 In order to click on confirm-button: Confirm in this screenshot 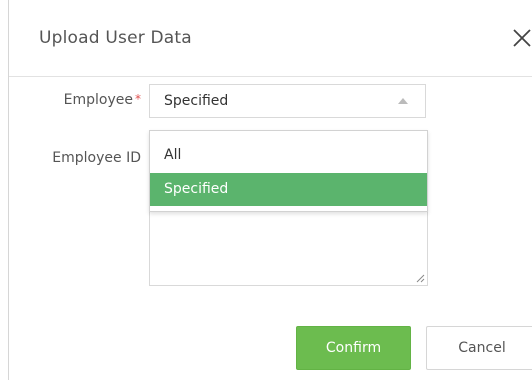, I will do `click(353, 348)`.